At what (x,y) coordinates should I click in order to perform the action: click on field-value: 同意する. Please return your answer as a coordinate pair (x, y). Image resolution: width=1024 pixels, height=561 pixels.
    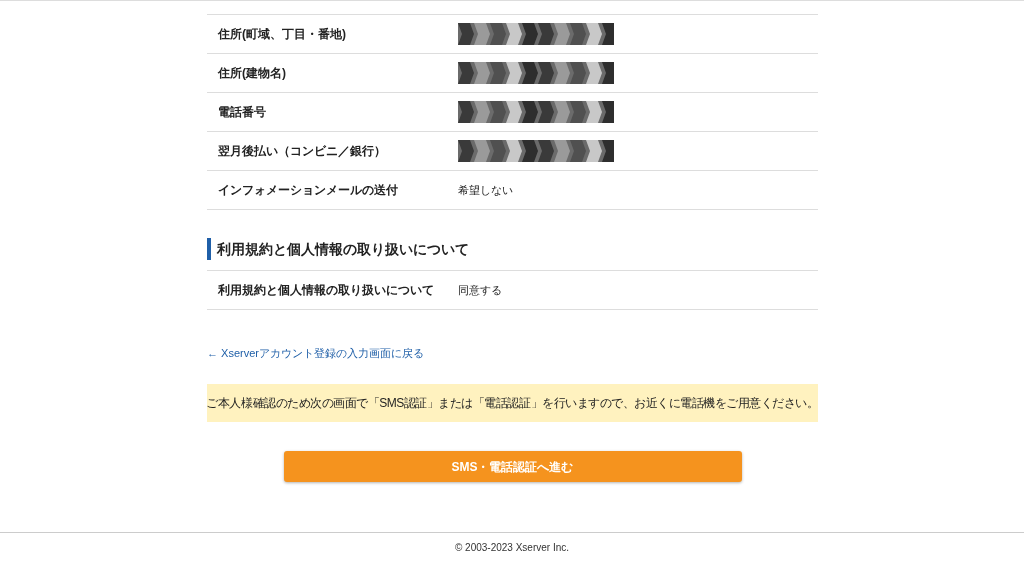
    Looking at the image, I should click on (480, 290).